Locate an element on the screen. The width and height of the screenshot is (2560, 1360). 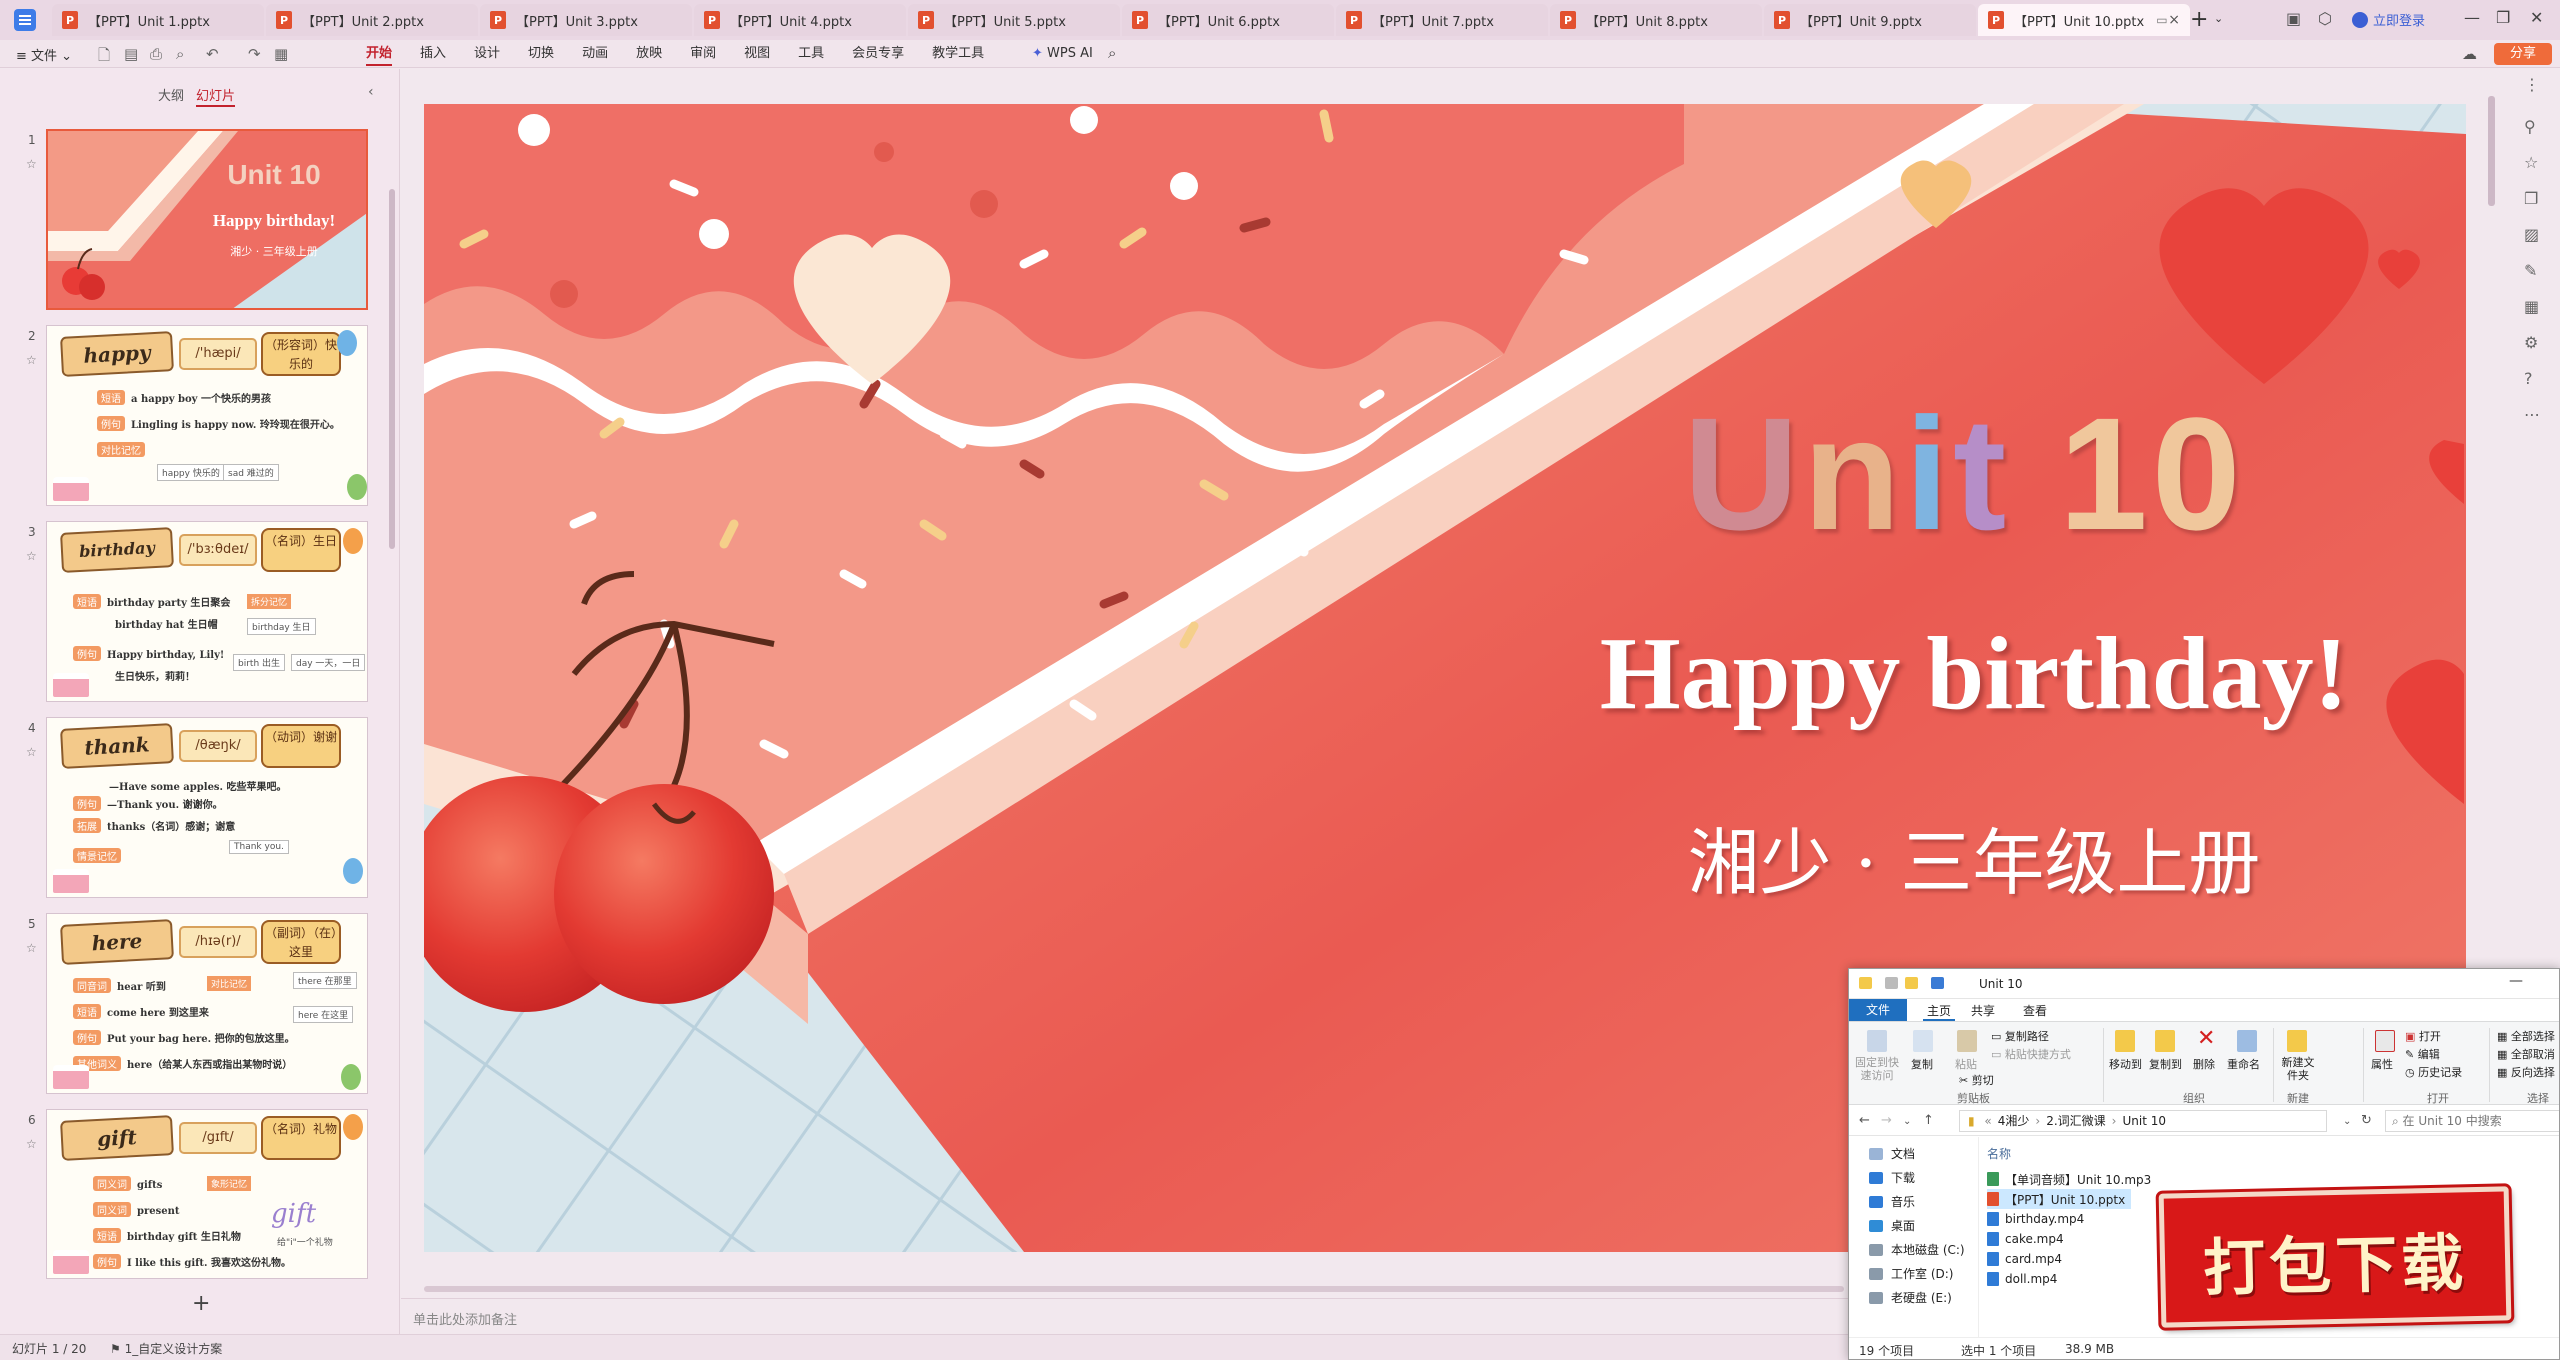
menu-teaching-tools: 教学工具 is located at coordinates (958, 54).